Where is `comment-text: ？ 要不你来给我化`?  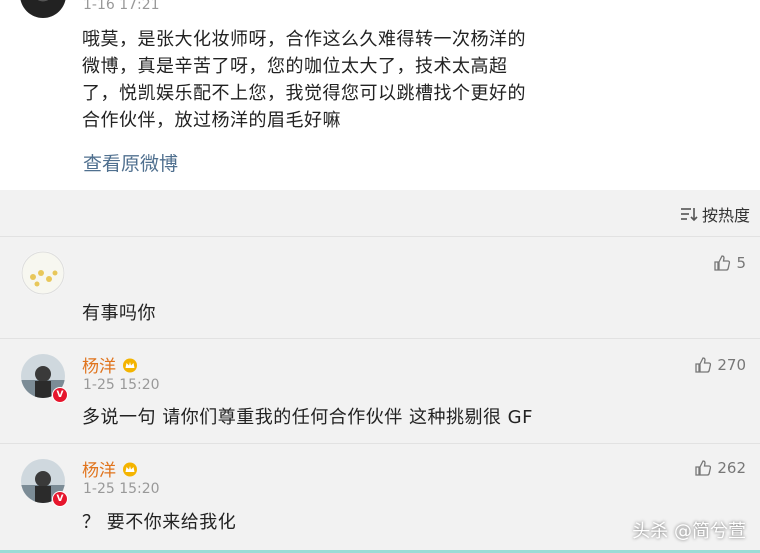 comment-text: ？ 要不你来给我化 is located at coordinates (159, 522).